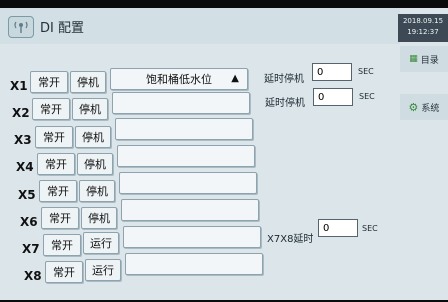 The height and width of the screenshot is (302, 448). I want to click on grid-icon: ▦, so click(413, 59).